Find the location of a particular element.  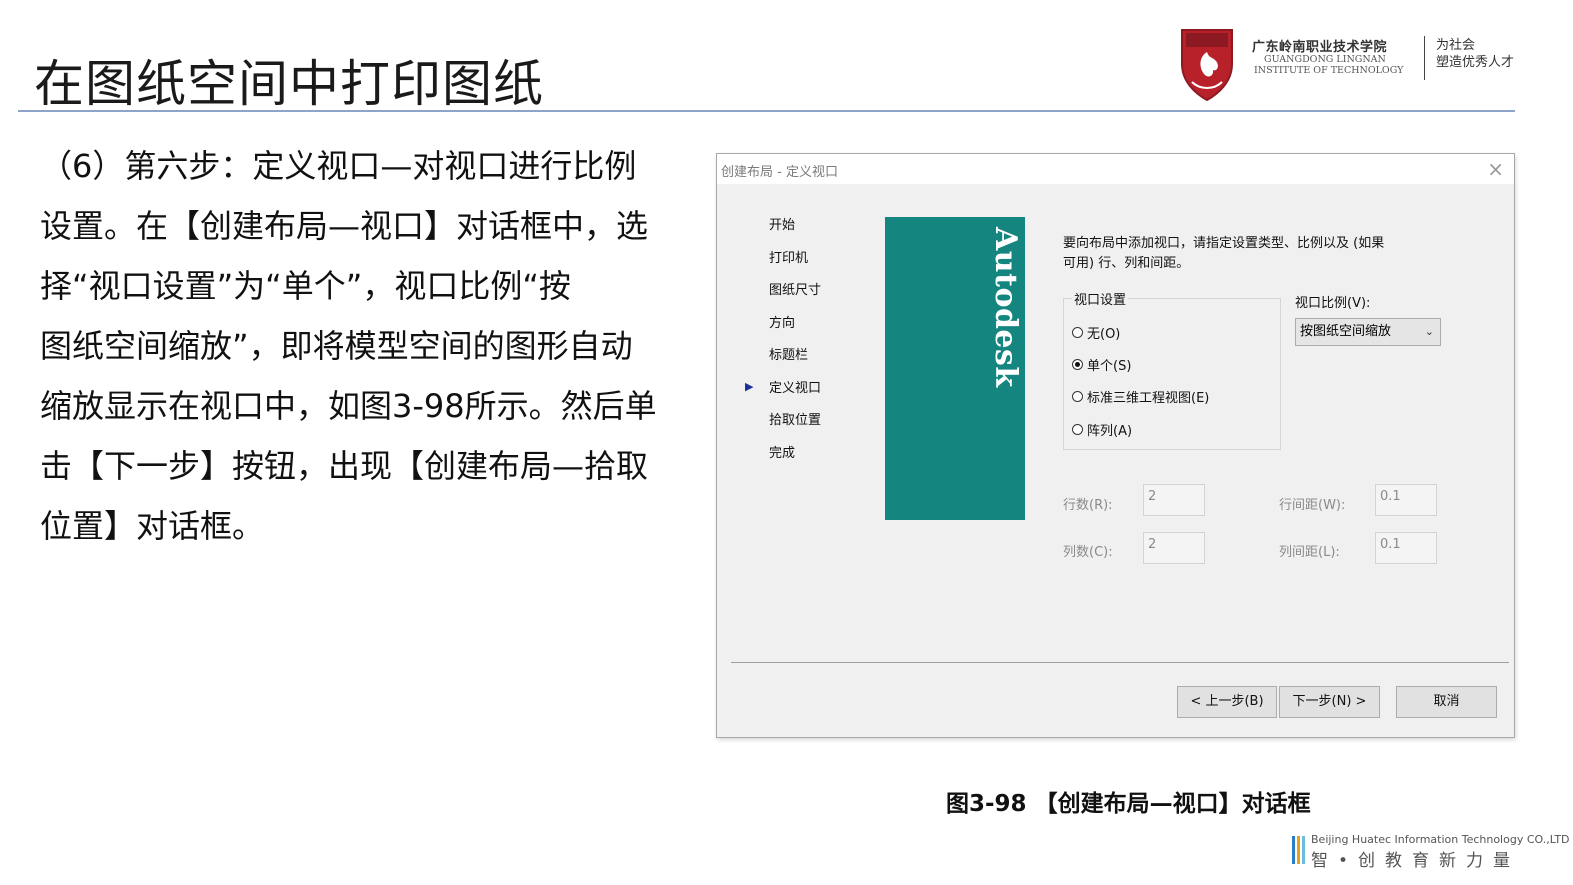

next-button: 下一步(N) > is located at coordinates (1329, 702).